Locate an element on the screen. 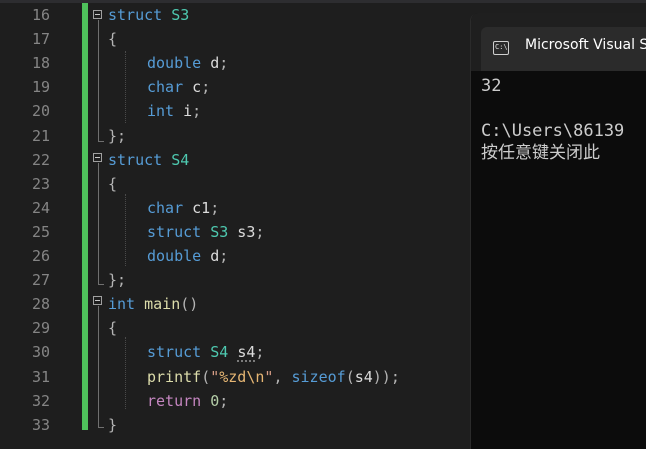 The height and width of the screenshot is (449, 646). code-line: struct S4 is located at coordinates (148, 160).